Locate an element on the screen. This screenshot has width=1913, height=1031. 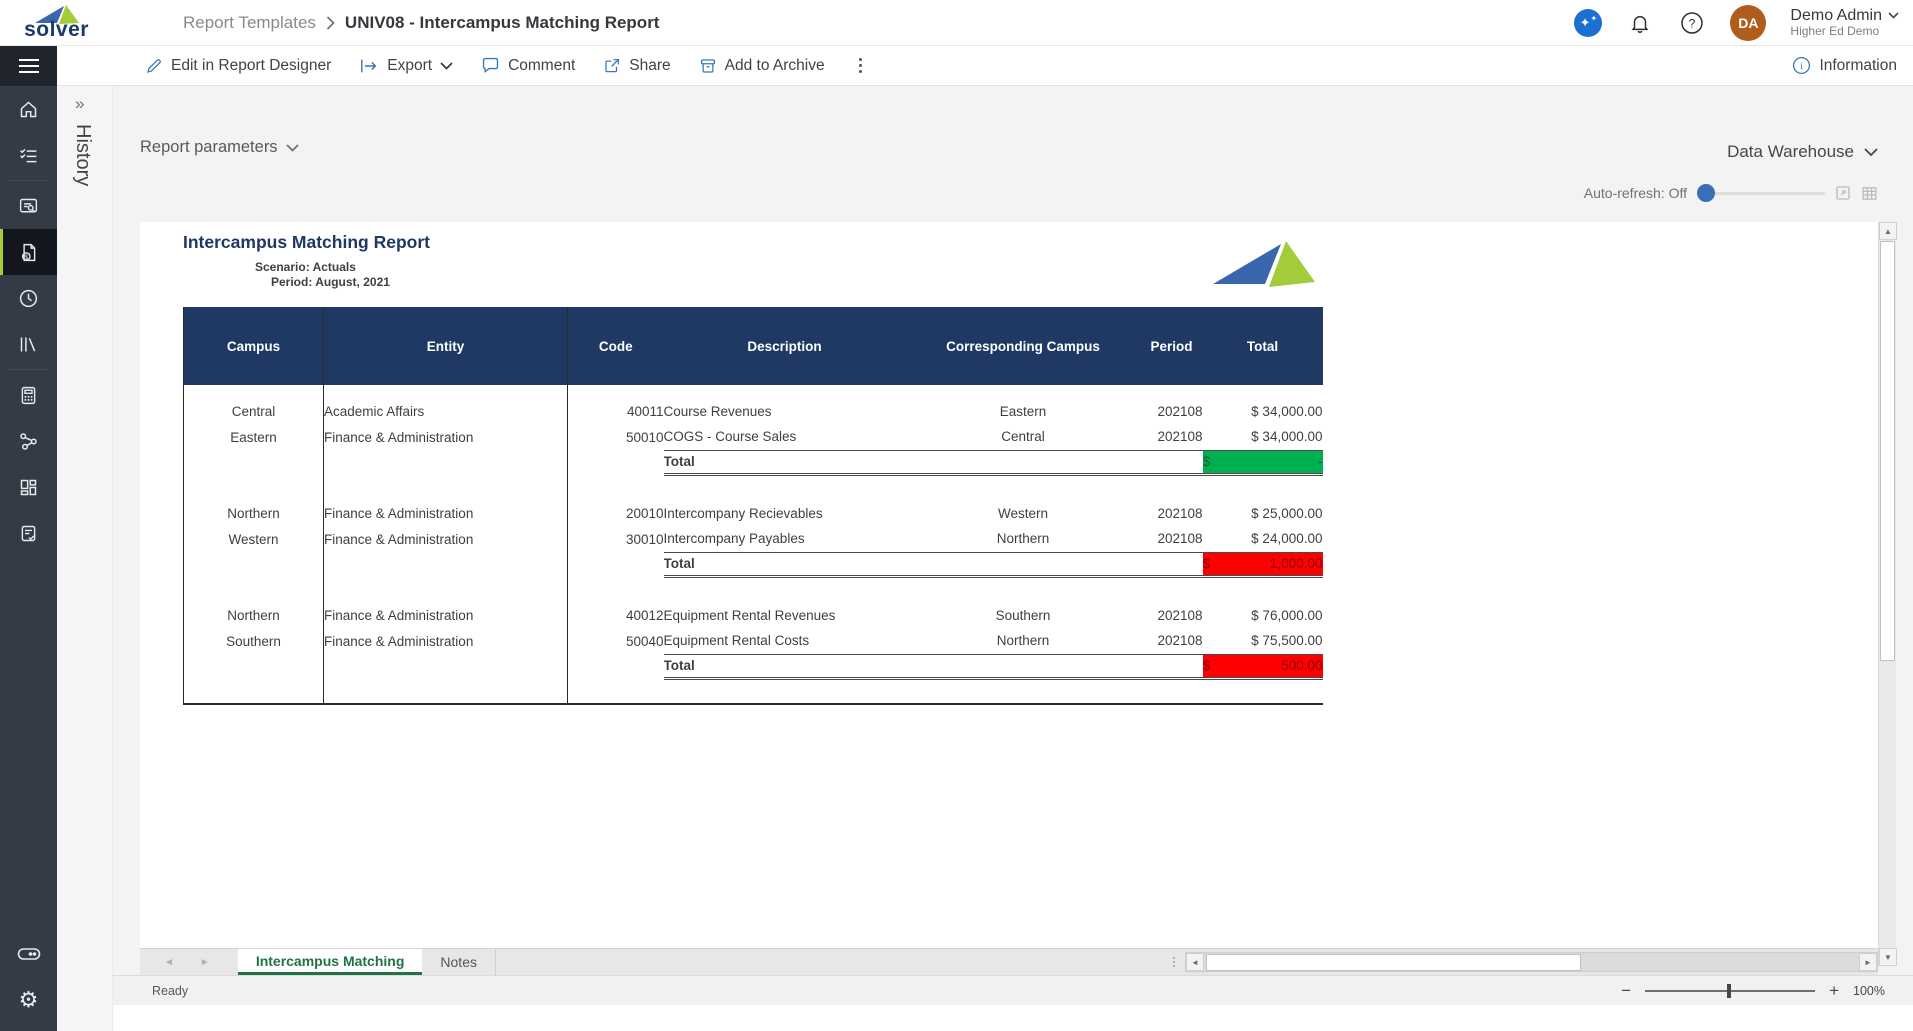
zoom-in-button: + is located at coordinates (1834, 990).